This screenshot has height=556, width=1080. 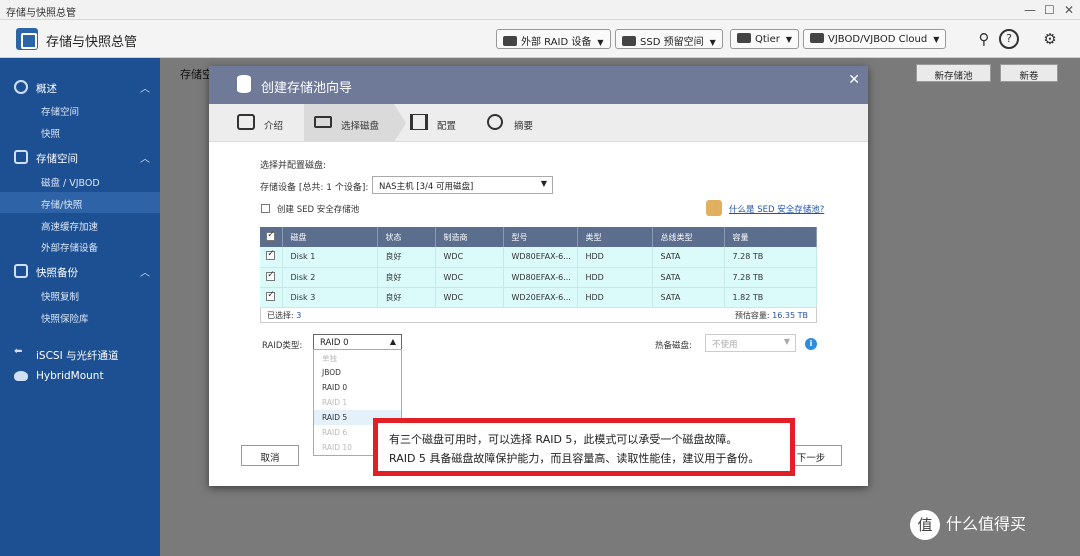 I want to click on raid-option-raid0: RAID 0, so click(x=357, y=387).